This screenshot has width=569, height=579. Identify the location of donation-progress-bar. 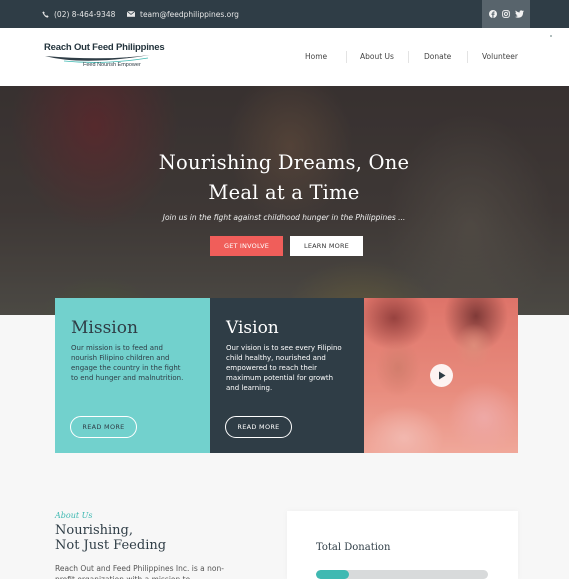
(402, 574).